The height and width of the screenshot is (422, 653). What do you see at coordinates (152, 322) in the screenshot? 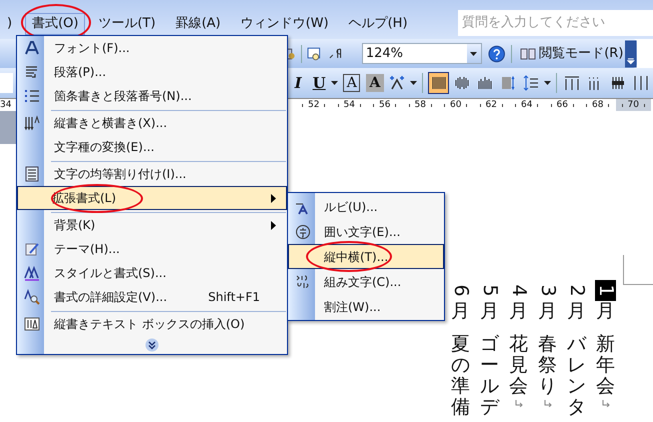
I see `menu-item: 縦書きテキスト ボックスの挿入(O)` at bounding box center [152, 322].